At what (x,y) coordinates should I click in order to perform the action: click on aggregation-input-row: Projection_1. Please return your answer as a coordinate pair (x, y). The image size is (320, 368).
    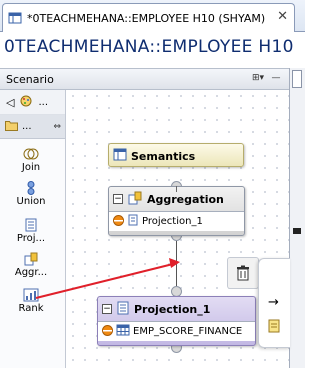
    Looking at the image, I should click on (176, 221).